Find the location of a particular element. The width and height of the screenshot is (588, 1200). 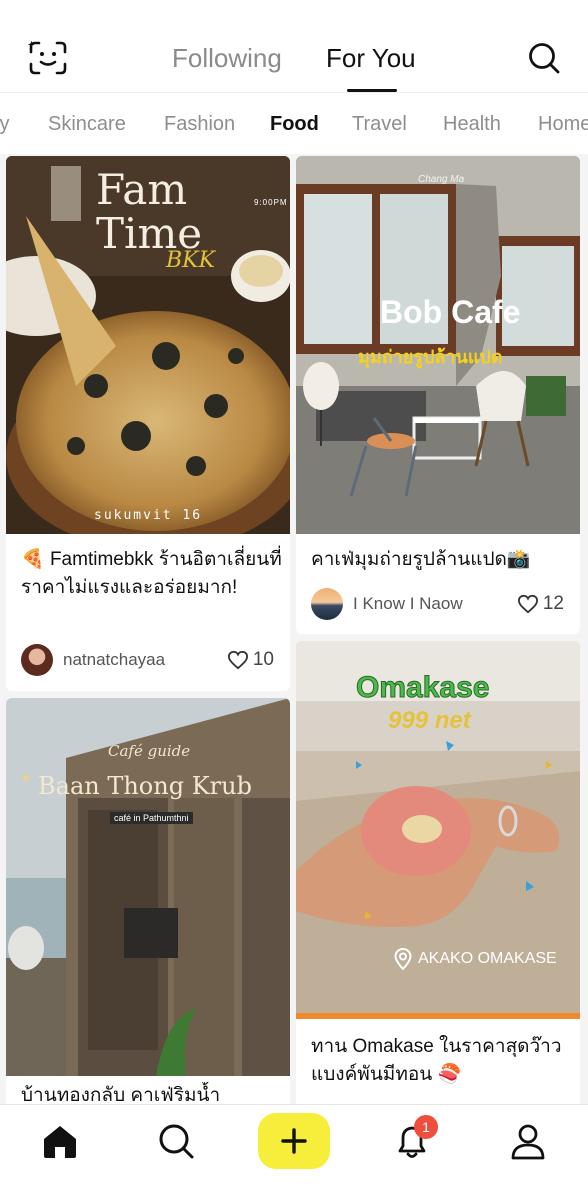

top-header: Following For You is located at coordinates (294, 46).